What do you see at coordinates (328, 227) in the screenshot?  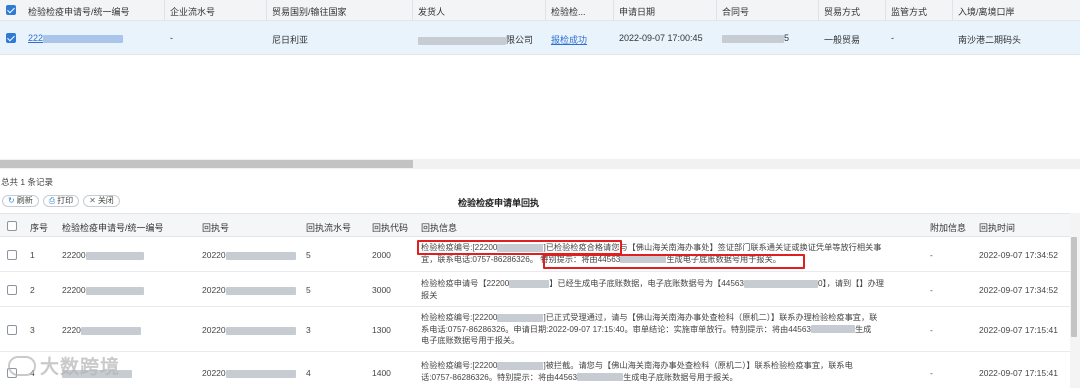 I see `col-receipt-serial: 回执流水号` at bounding box center [328, 227].